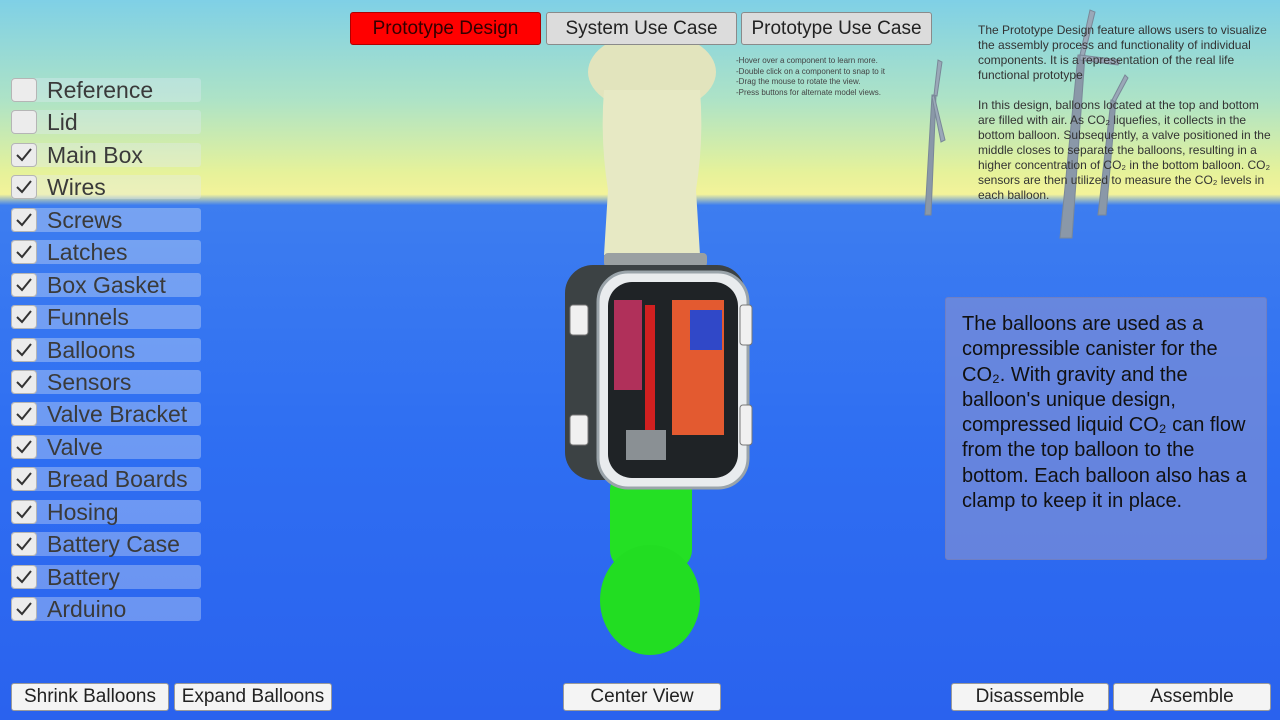 Image resolution: width=1280 pixels, height=720 pixels. Describe the element at coordinates (85, 219) in the screenshot. I see `toggle-label: Screws` at that location.